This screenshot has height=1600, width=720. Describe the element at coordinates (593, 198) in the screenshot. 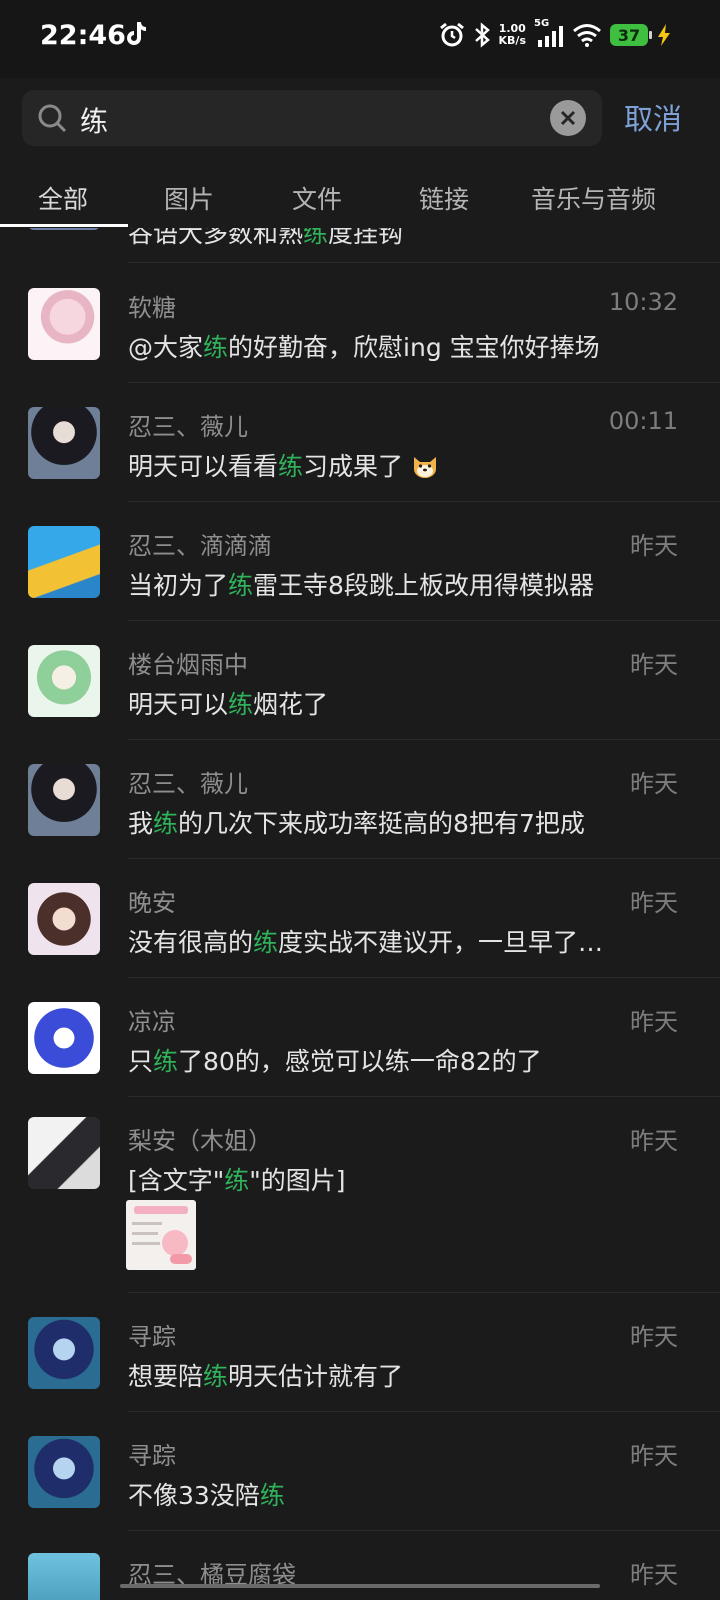

I see `tab-music-audio: 音乐与音频` at that location.